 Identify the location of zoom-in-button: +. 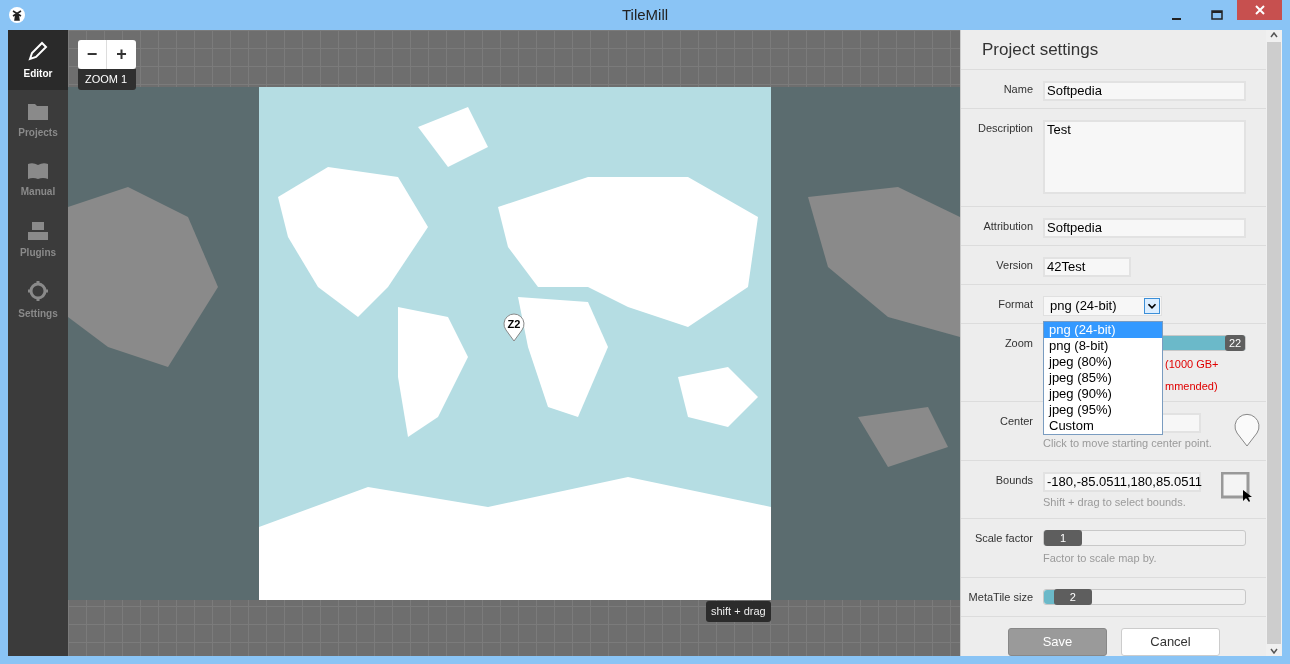
(121, 54).